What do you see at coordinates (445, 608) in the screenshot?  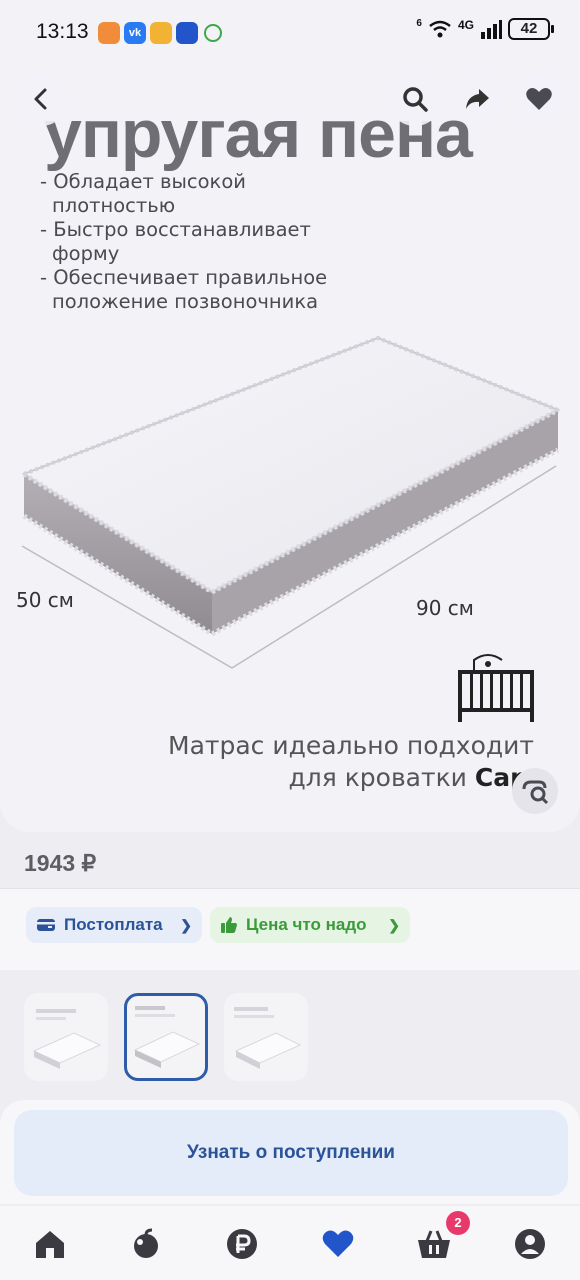 I see `dimension-length-label: 90 см` at bounding box center [445, 608].